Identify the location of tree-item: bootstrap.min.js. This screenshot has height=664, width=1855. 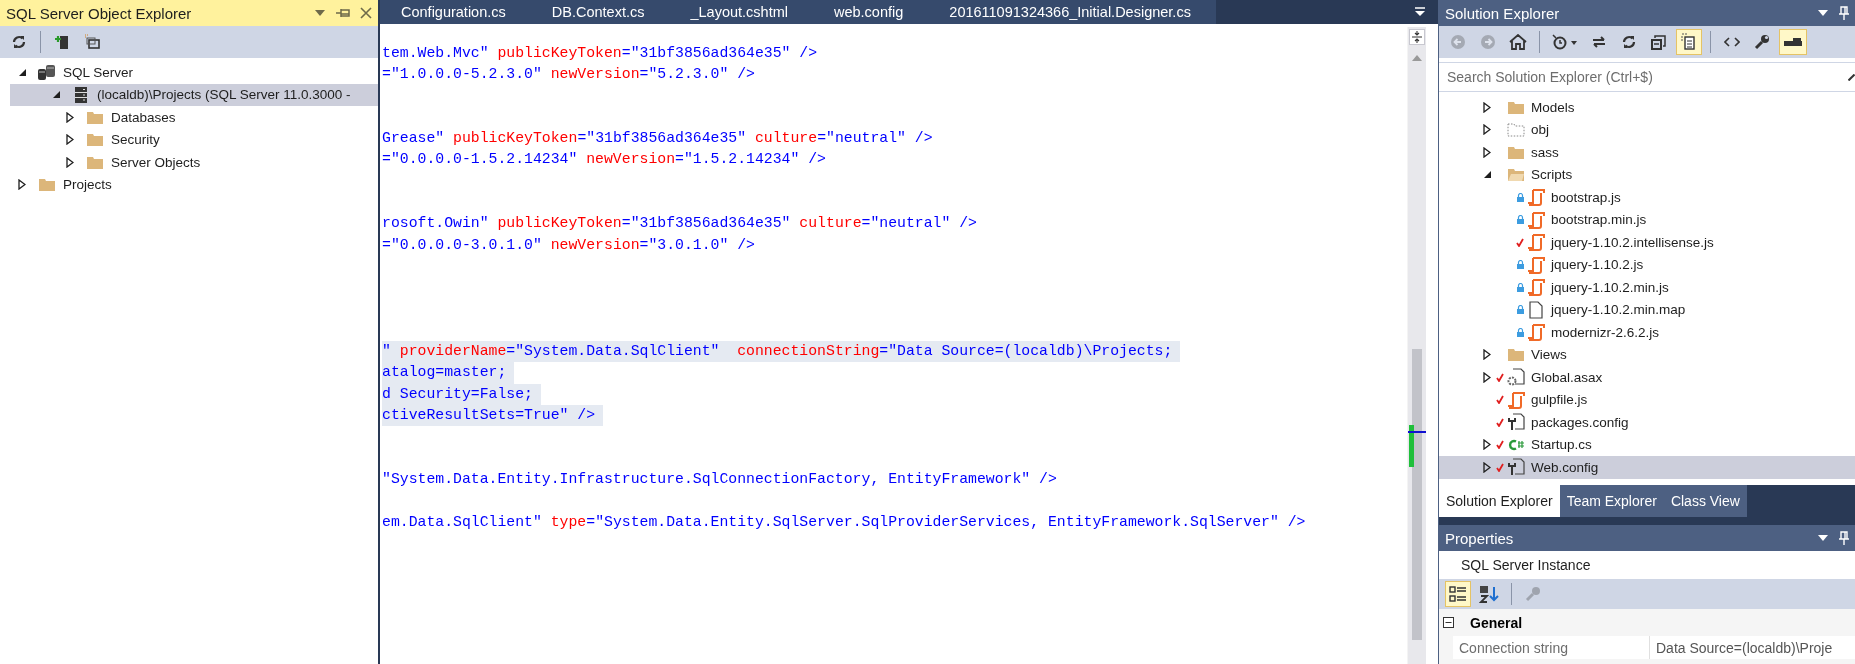
(1647, 219).